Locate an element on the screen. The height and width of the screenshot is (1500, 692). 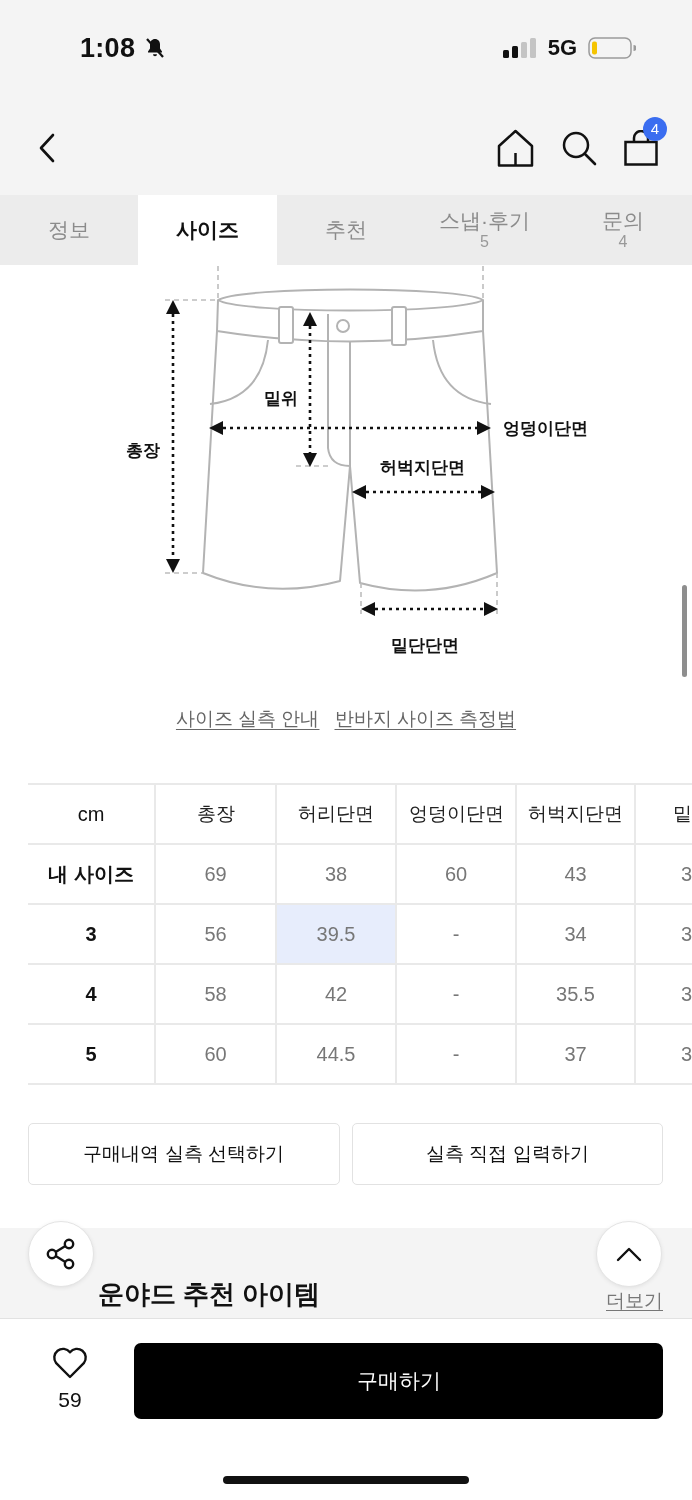
chevron-up-icon is located at coordinates (629, 1254).